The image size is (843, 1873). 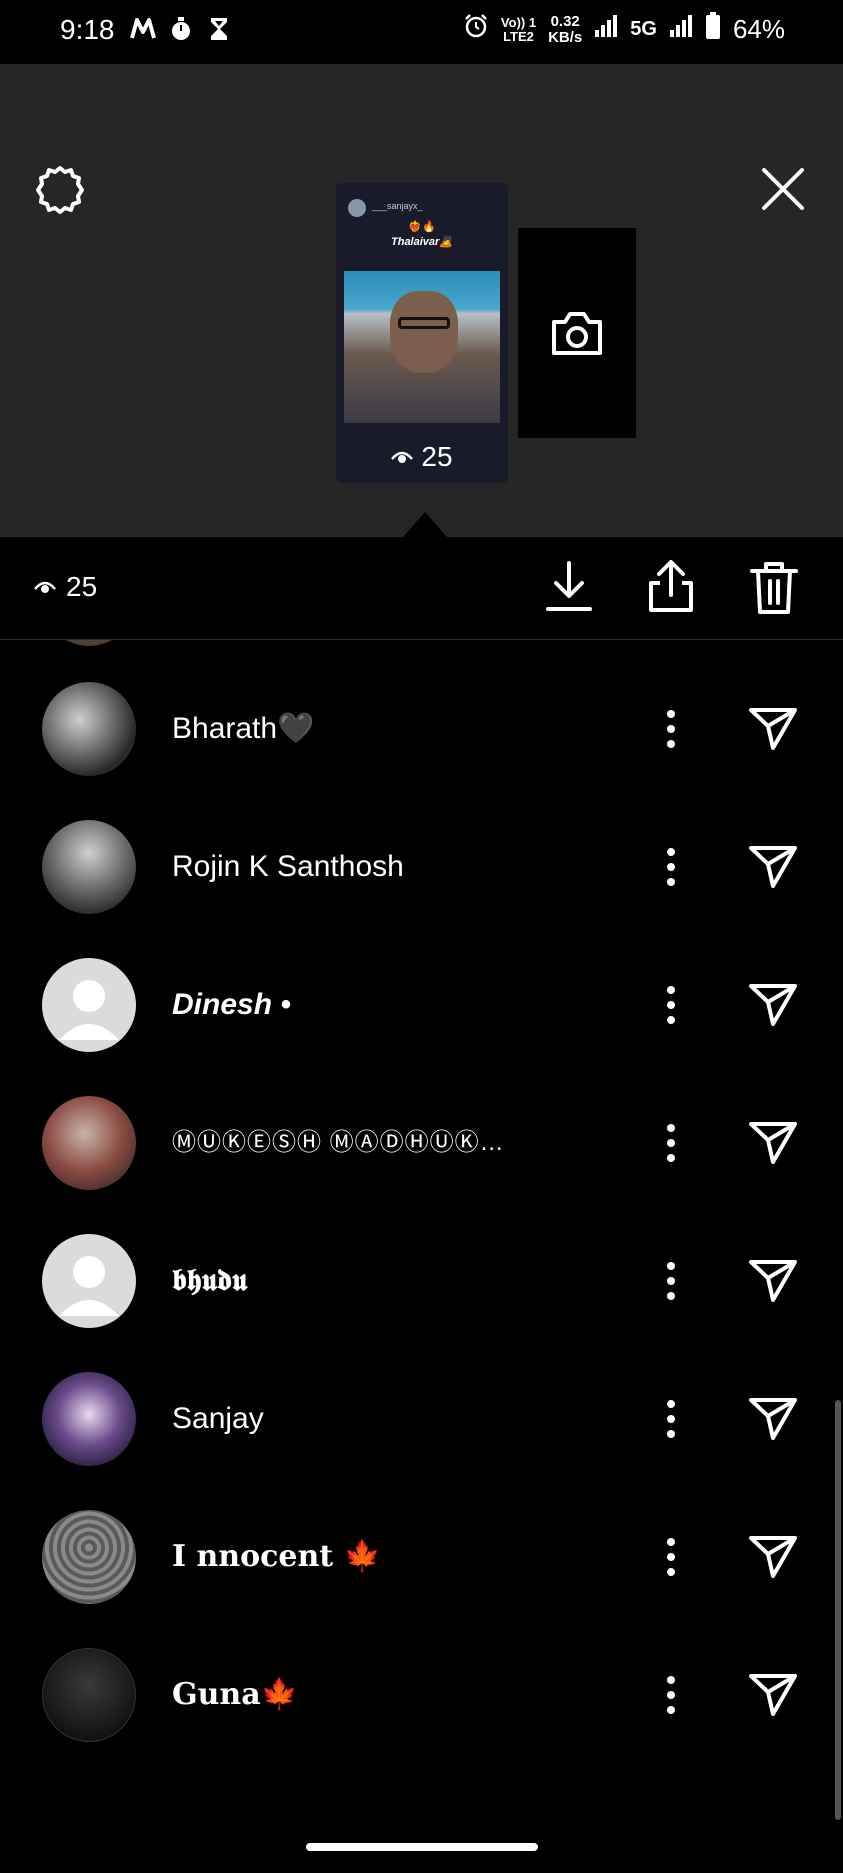 What do you see at coordinates (421, 588) in the screenshot?
I see `story-action-bar: 25` at bounding box center [421, 588].